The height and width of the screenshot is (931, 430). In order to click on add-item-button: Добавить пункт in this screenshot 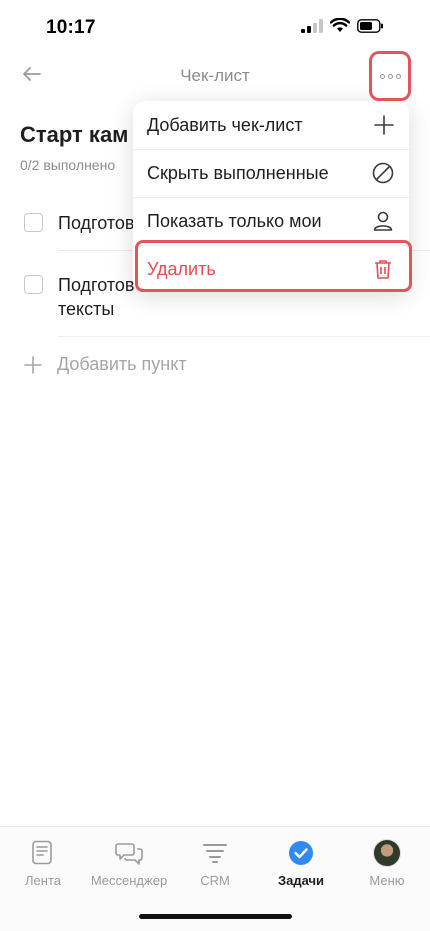, I will do `click(105, 364)`.